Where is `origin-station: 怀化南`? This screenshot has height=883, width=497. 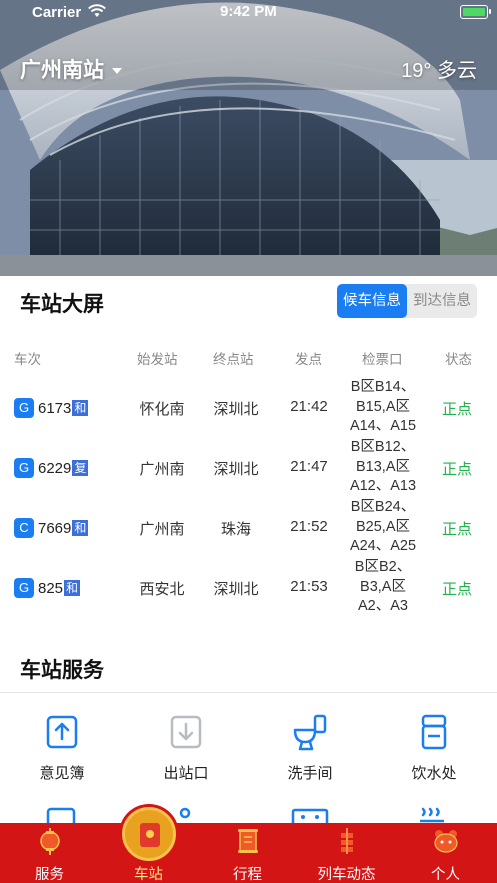 origin-station: 怀化南 is located at coordinates (162, 409).